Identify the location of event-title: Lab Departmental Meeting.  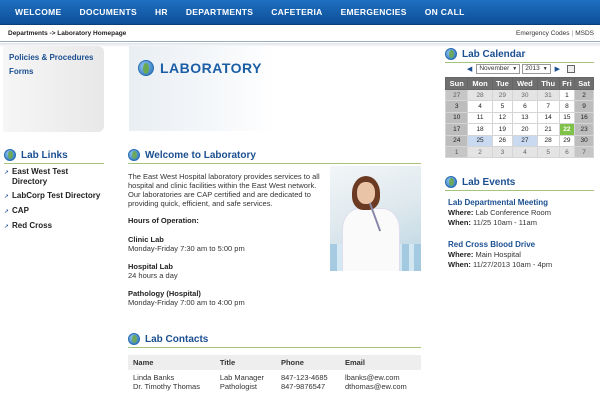
(523, 203).